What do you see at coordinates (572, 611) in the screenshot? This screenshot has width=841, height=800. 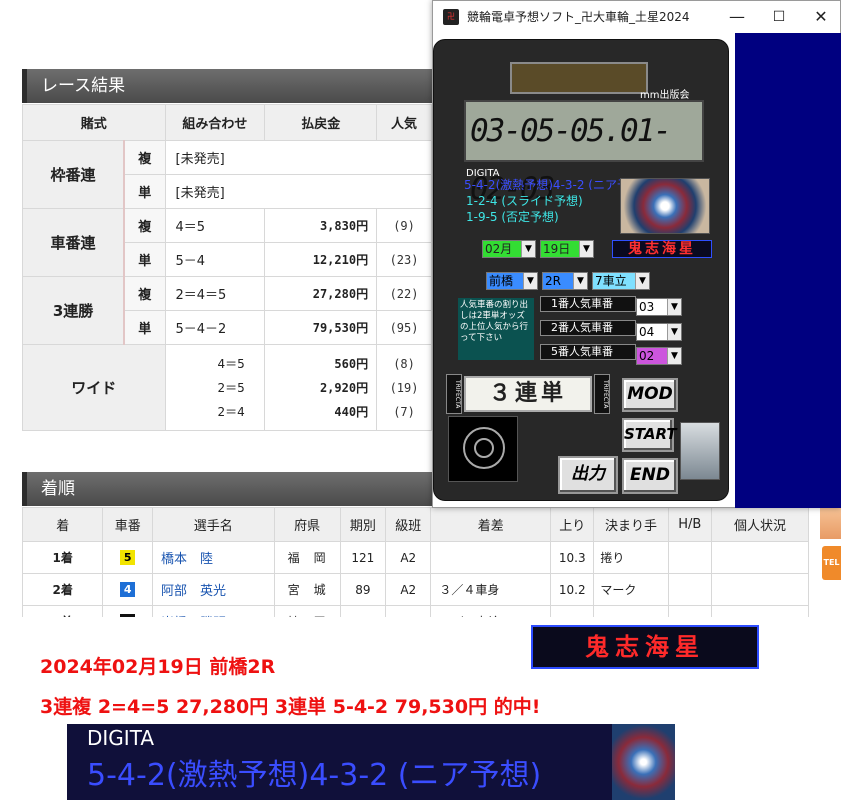 I see `last-lap-time: 10.1` at bounding box center [572, 611].